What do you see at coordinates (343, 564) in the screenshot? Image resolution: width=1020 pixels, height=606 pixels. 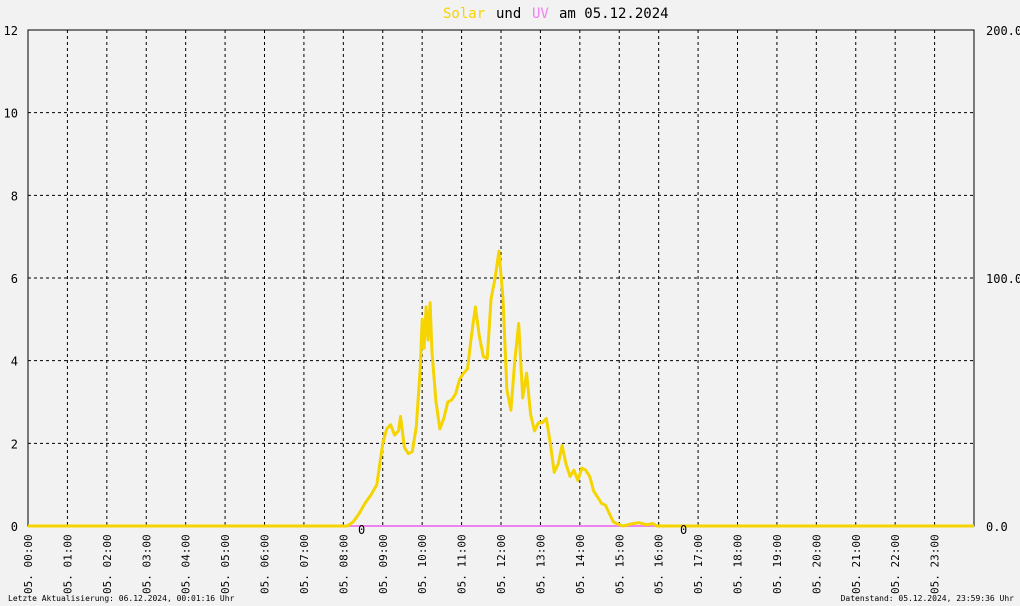 I see `x-tick-label: 05. 08:00` at bounding box center [343, 564].